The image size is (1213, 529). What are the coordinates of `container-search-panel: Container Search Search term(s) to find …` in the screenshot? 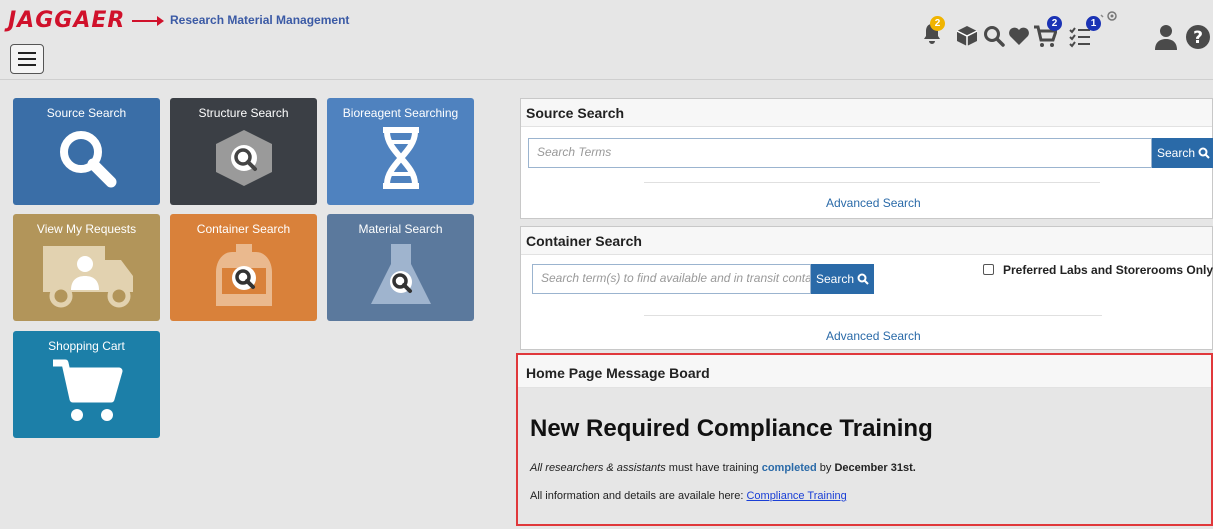 It's located at (866, 288).